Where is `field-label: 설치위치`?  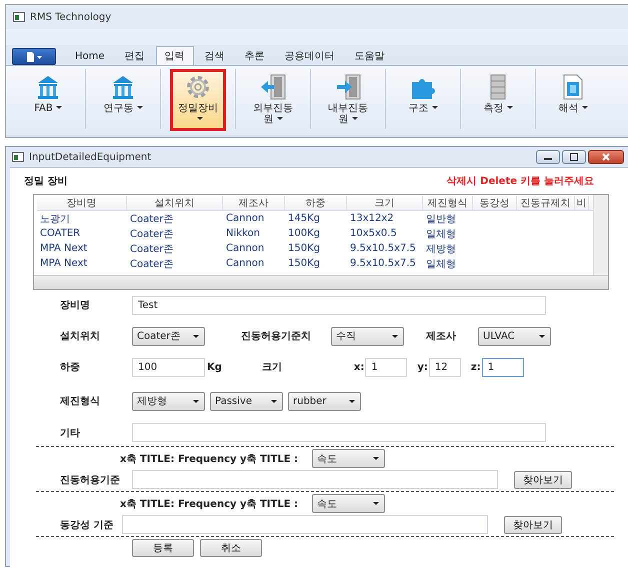
field-label: 설치위치 is located at coordinates (80, 336).